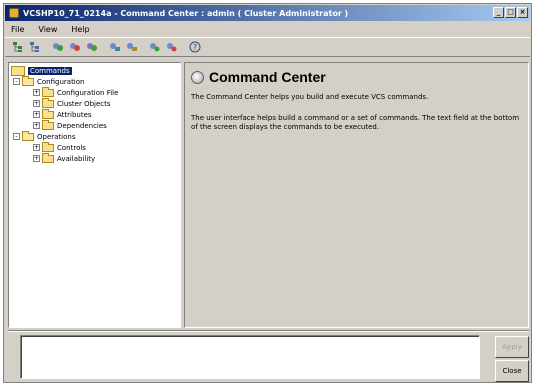 The width and height of the screenshot is (535, 386). I want to click on tree-node-configuration-file: + Configuration File, so click(95, 92).